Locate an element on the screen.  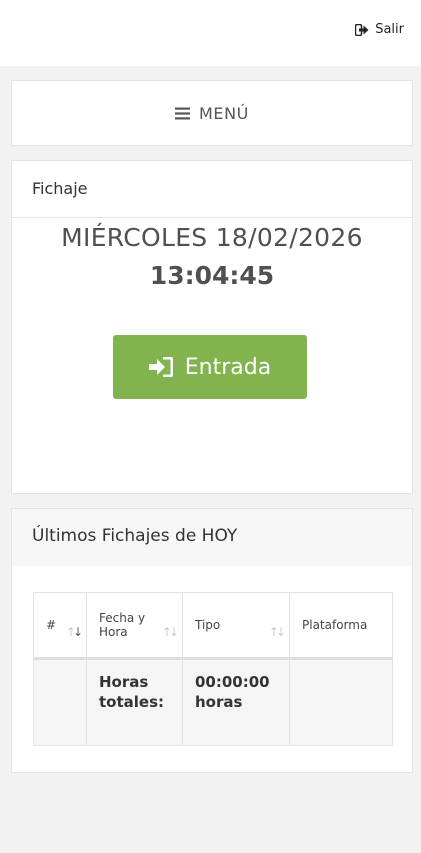
column-header-fecha-hora: Fecha y Hora ↑↓ is located at coordinates (134, 626).